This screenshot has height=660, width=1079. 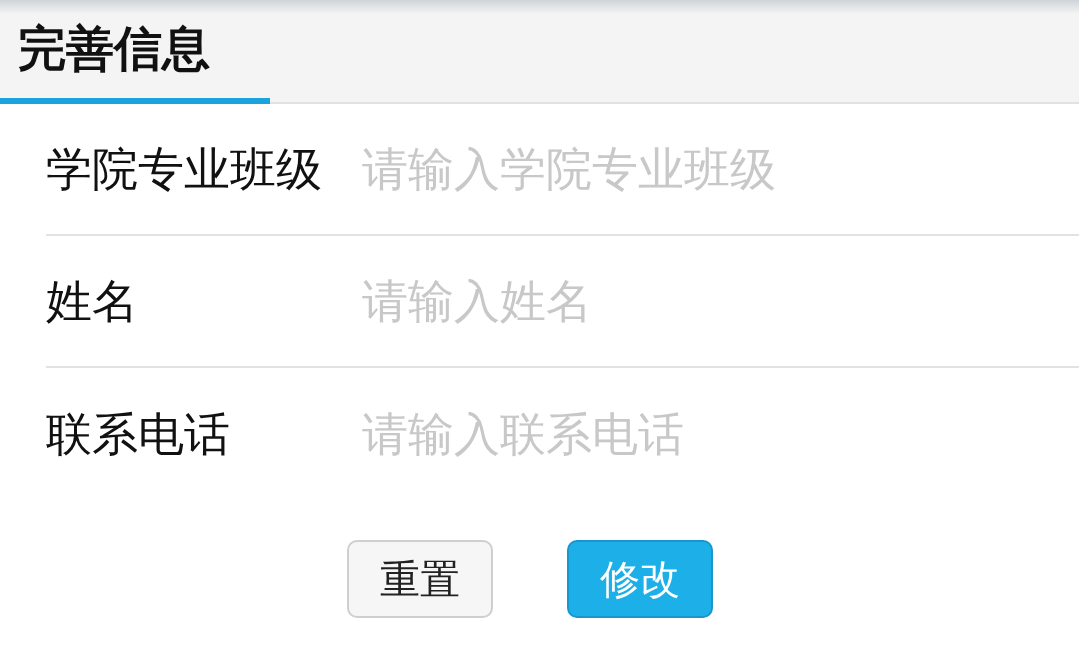 What do you see at coordinates (92, 301) in the screenshot?
I see `field-label: 姓名` at bounding box center [92, 301].